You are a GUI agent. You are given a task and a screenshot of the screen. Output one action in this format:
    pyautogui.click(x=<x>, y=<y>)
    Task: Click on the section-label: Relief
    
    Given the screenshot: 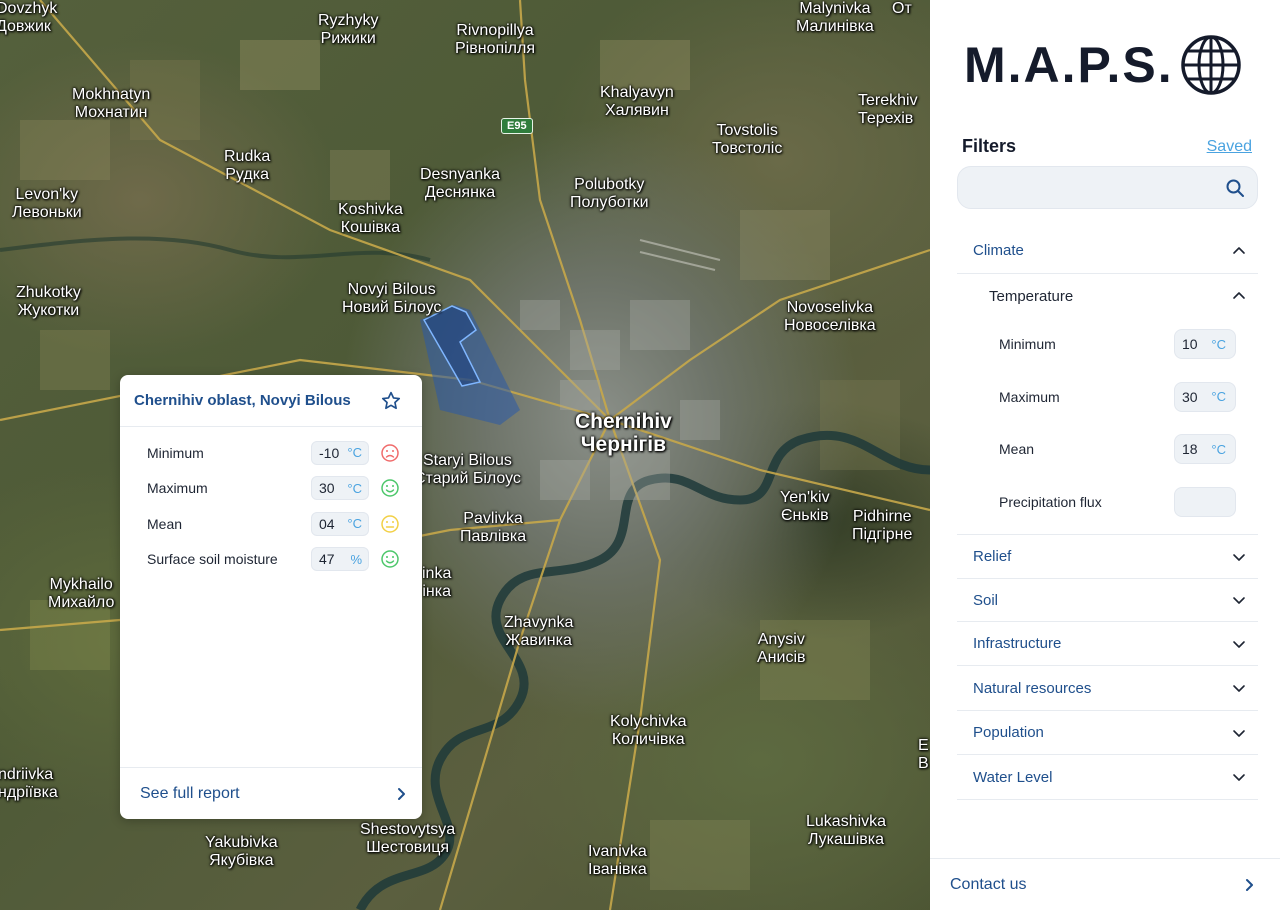 What is the action you would take?
    pyautogui.click(x=992, y=556)
    